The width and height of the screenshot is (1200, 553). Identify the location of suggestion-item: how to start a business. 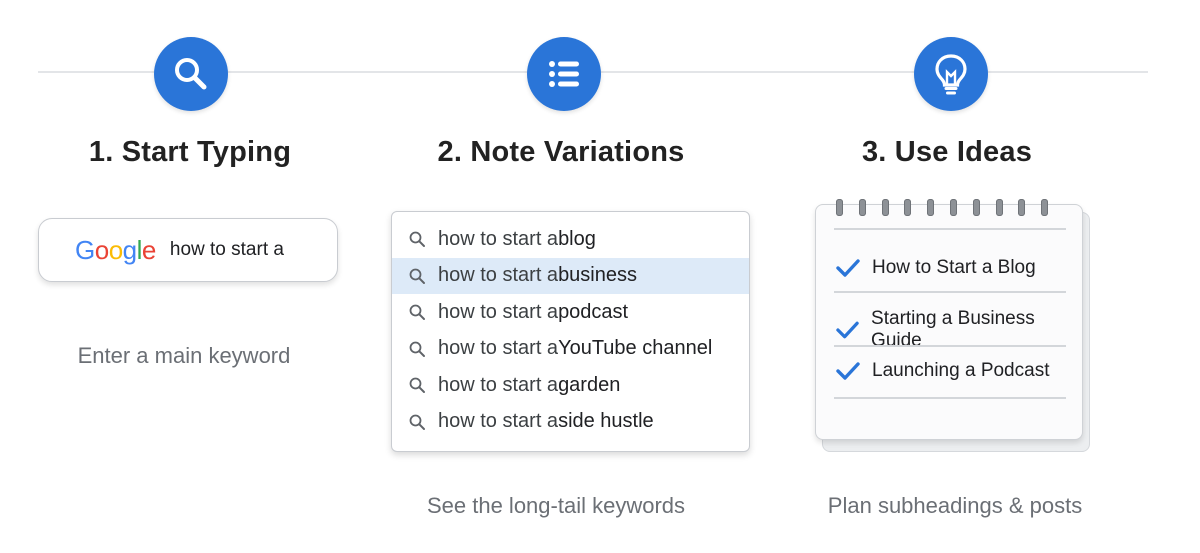
(570, 275).